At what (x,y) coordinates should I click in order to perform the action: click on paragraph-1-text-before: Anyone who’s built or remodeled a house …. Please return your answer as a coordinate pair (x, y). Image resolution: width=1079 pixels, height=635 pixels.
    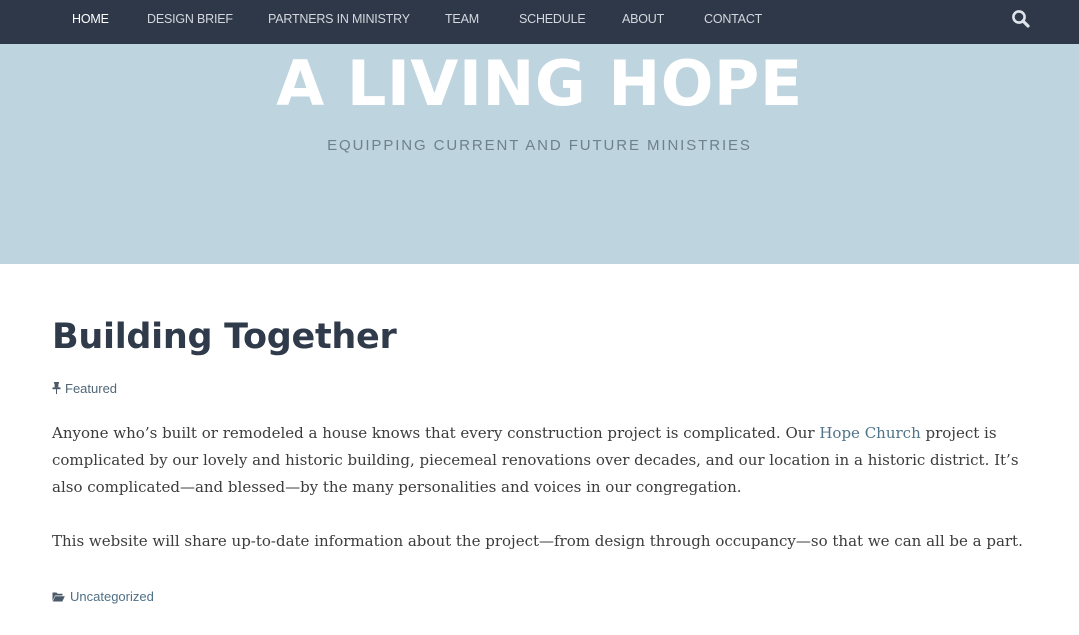
    Looking at the image, I should click on (436, 433).